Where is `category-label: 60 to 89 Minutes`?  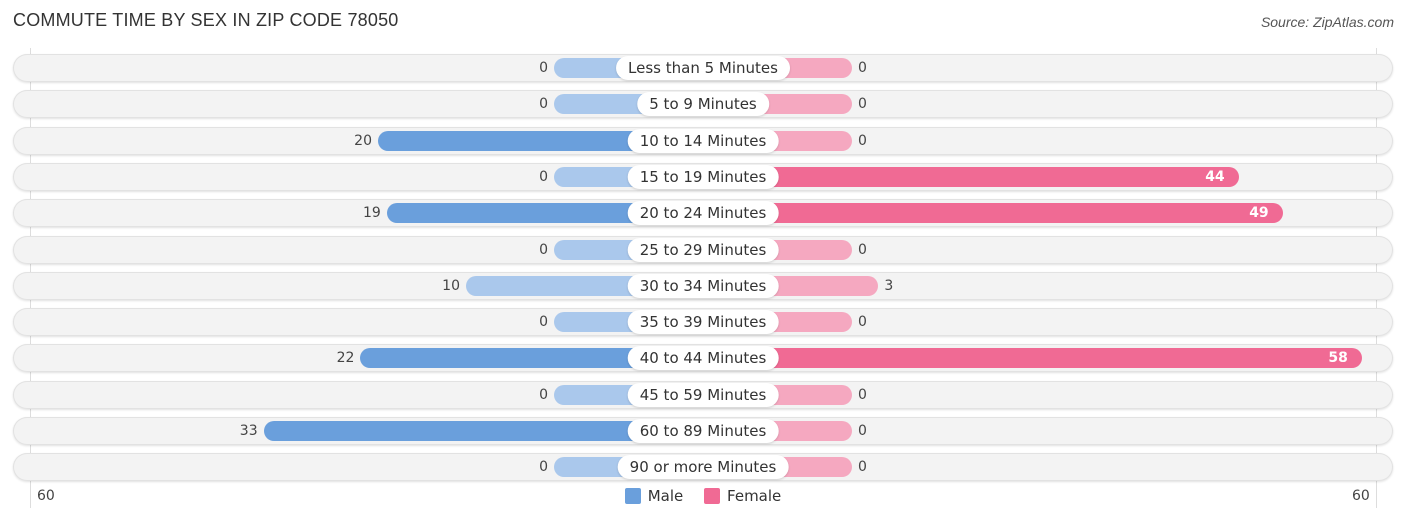 category-label: 60 to 89 Minutes is located at coordinates (703, 431).